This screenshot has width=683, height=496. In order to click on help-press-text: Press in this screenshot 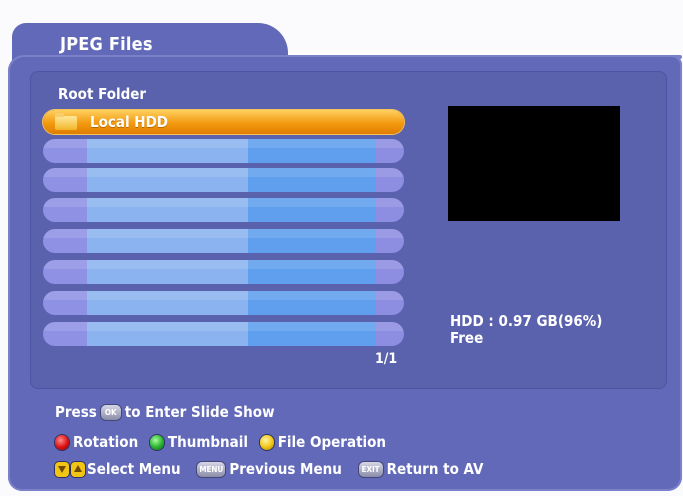, I will do `click(76, 412)`.